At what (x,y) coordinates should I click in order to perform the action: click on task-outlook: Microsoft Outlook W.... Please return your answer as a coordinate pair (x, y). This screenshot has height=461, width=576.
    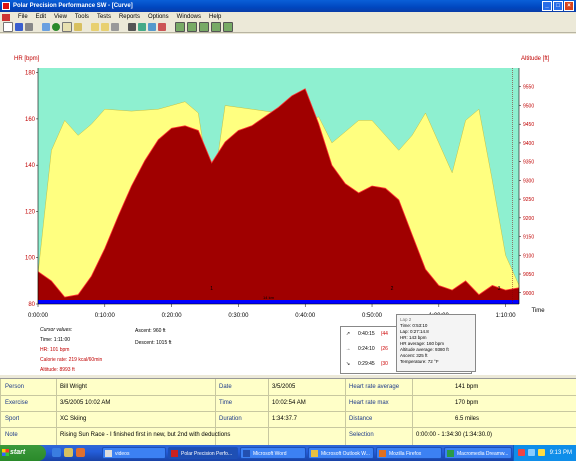
    Looking at the image, I should click on (341, 453).